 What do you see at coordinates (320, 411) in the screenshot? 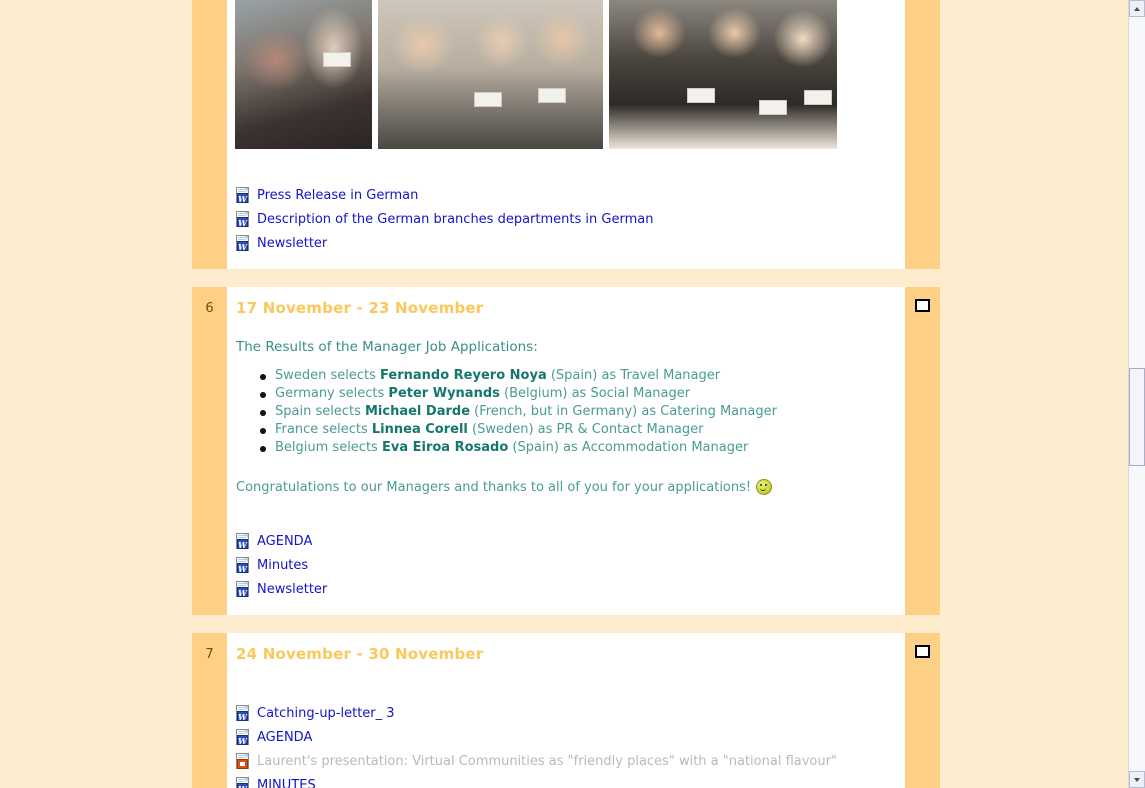
I see `result-pre: Spain selects` at bounding box center [320, 411].